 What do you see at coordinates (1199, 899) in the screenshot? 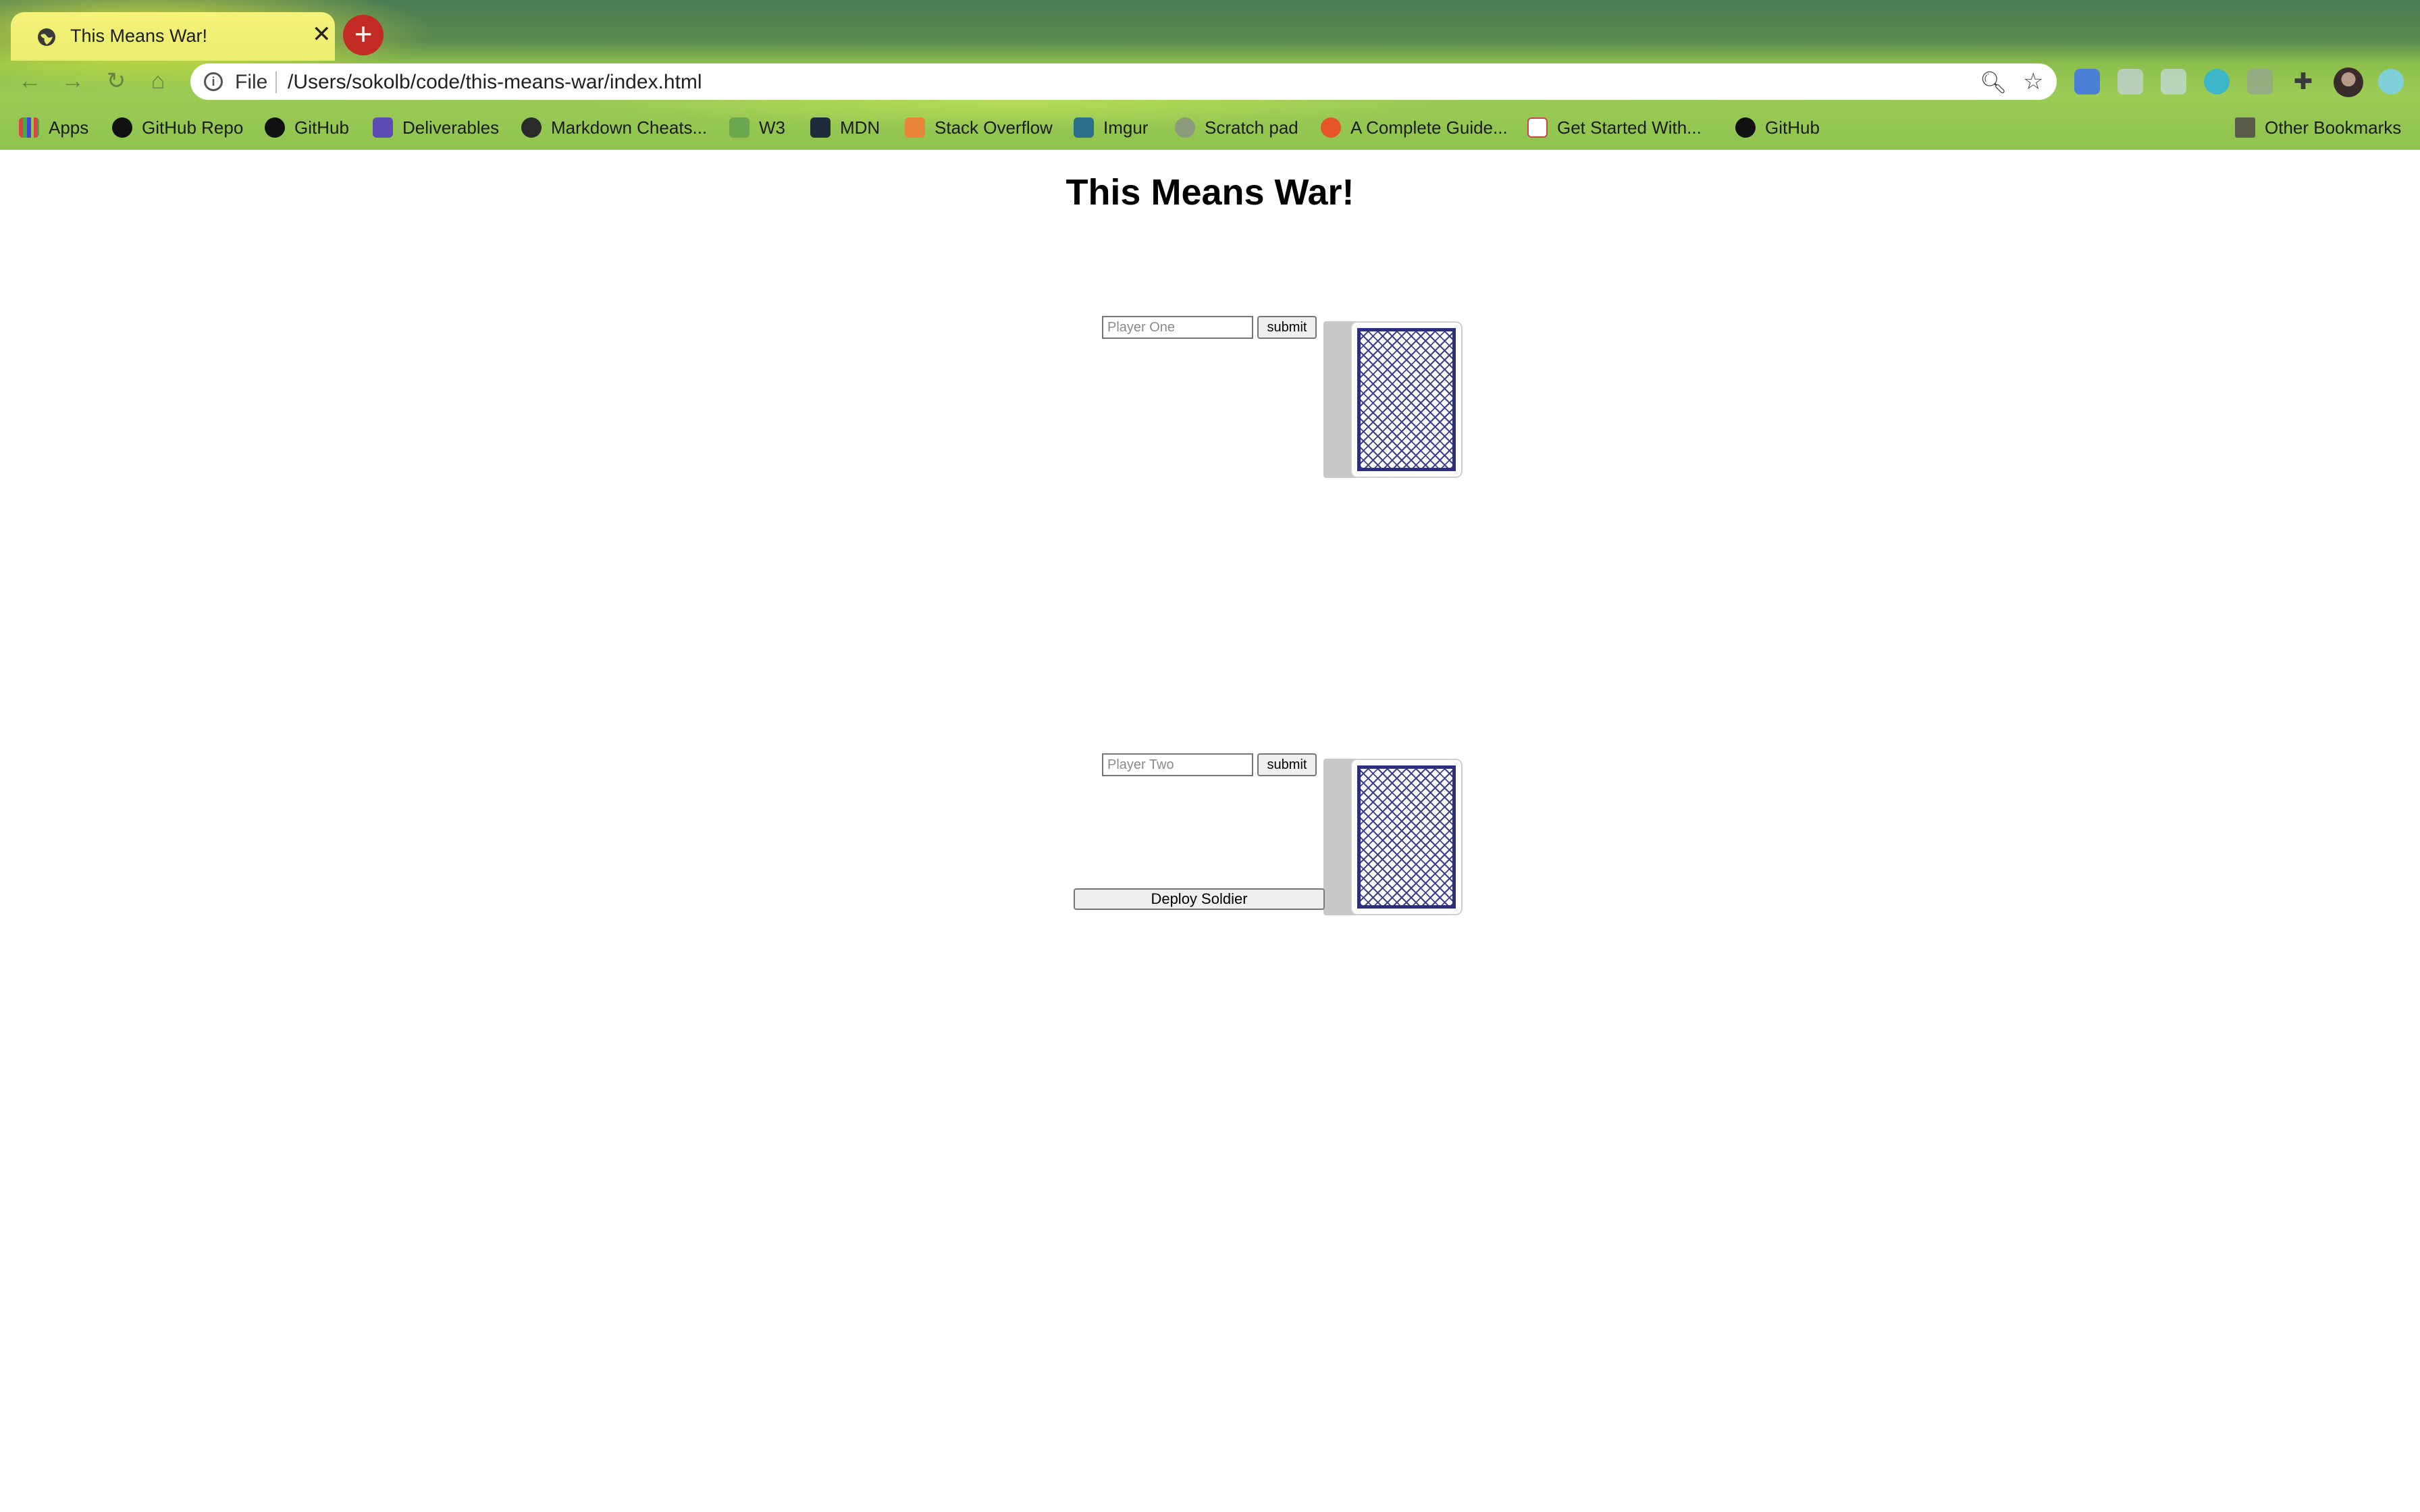
I see `deploy-soldier-button: Deploy Soldier` at bounding box center [1199, 899].